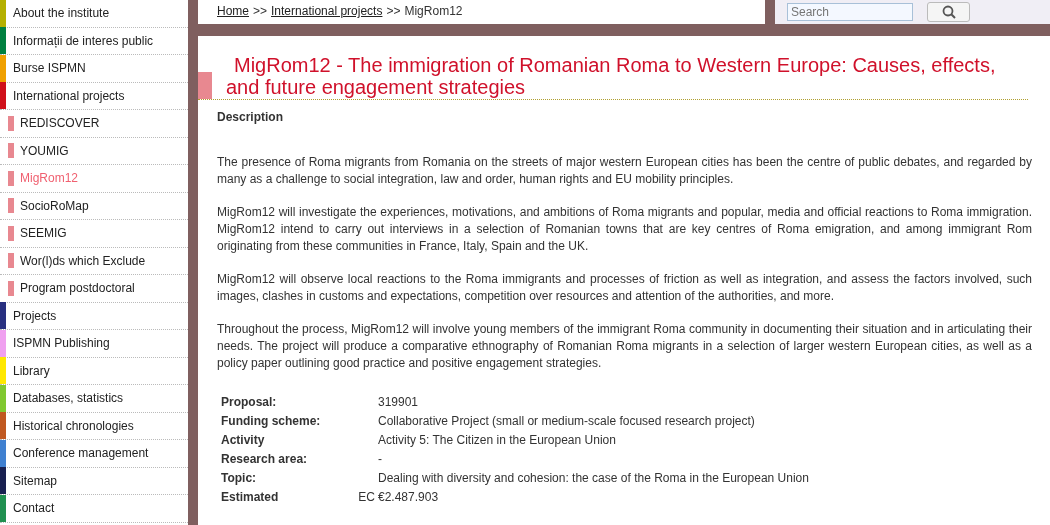 The height and width of the screenshot is (525, 1050). Describe the element at coordinates (35, 315) in the screenshot. I see `sidebar-item: Projects` at that location.